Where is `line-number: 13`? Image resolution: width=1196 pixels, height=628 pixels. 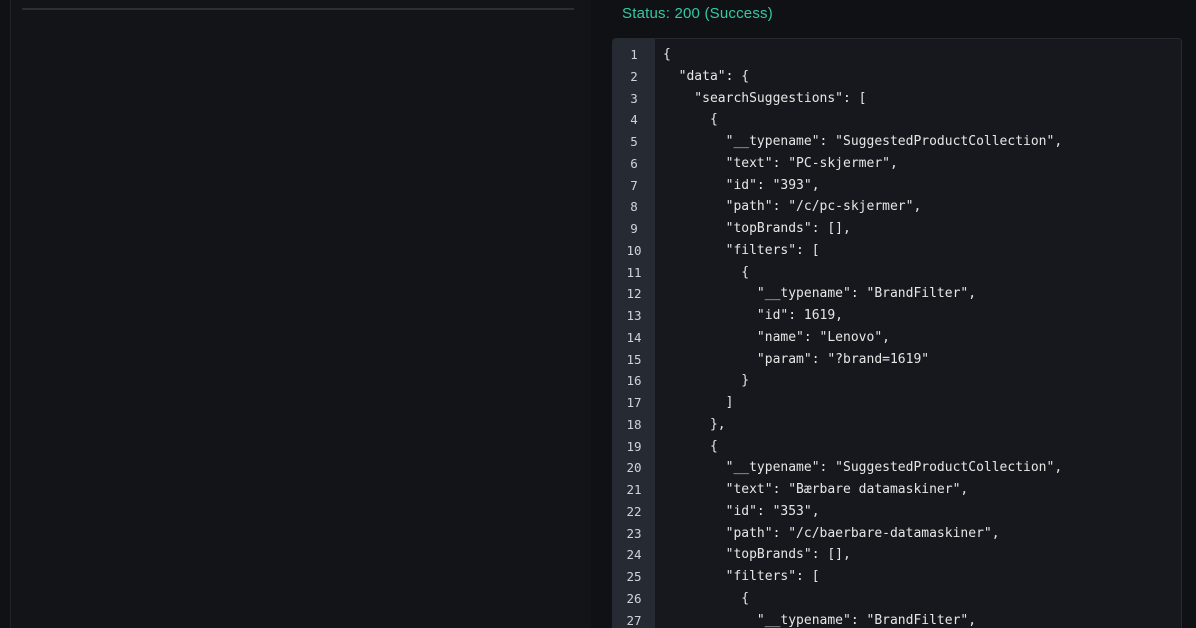 line-number: 13 is located at coordinates (634, 315).